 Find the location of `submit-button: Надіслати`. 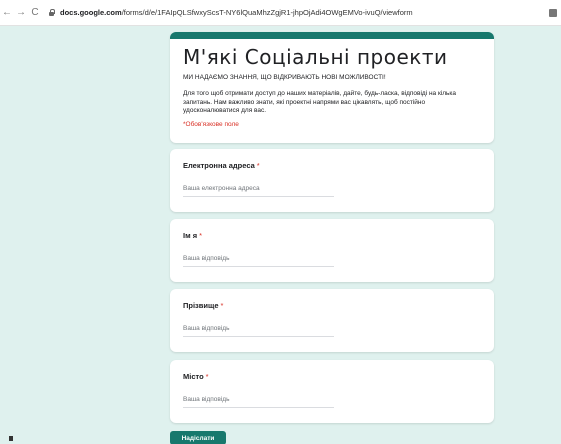

submit-button: Надіслати is located at coordinates (198, 437).